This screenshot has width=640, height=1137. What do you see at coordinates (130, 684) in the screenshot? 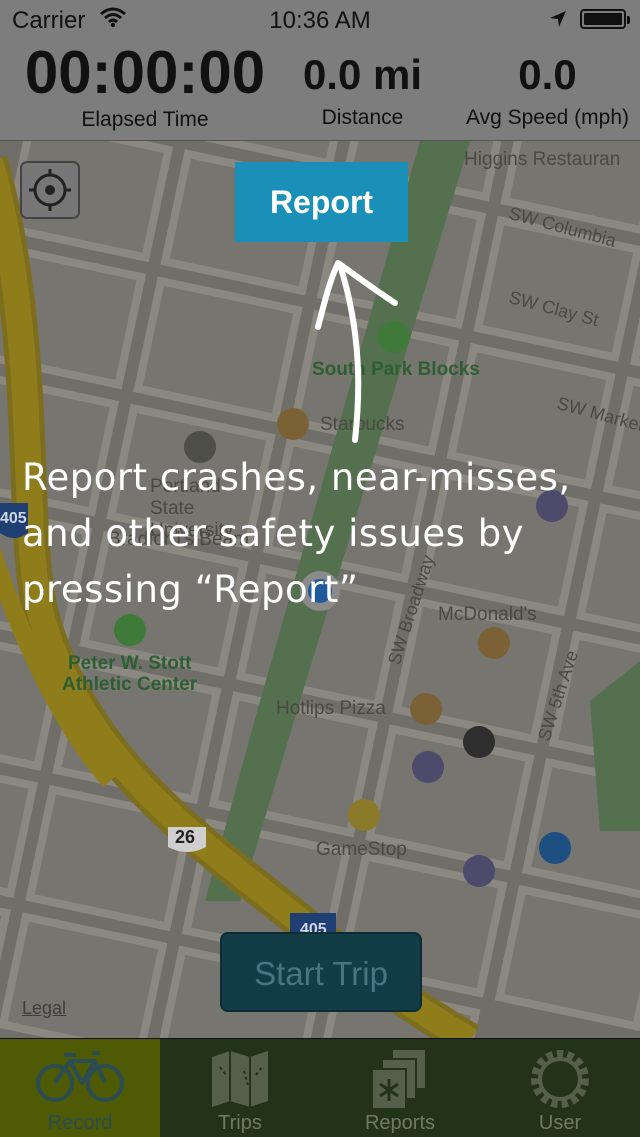
I see `map-label-stott-center-line2: Athletic Center` at bounding box center [130, 684].